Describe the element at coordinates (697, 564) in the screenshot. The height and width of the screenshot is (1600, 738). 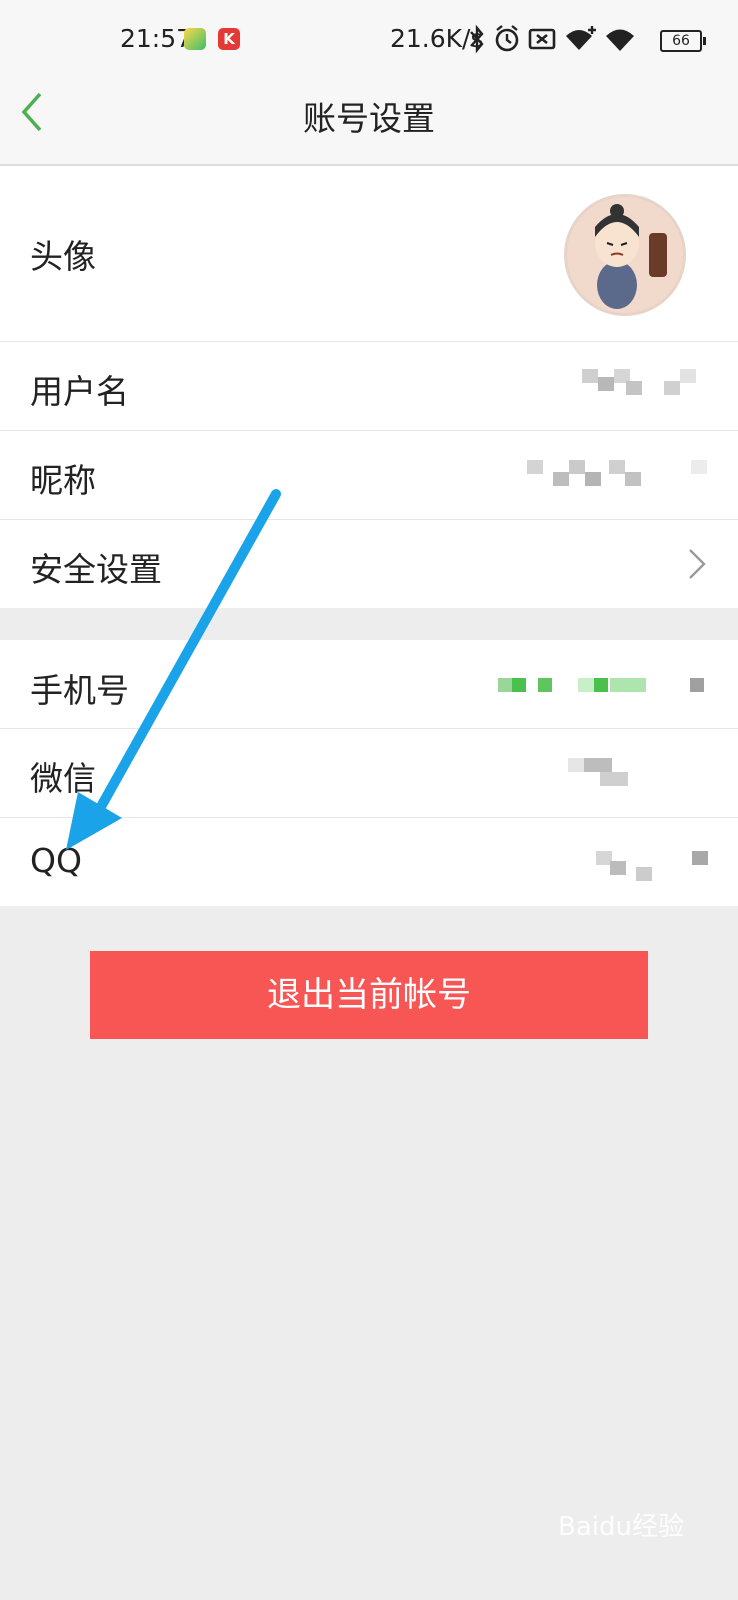
I see `chevron-right-icon` at that location.